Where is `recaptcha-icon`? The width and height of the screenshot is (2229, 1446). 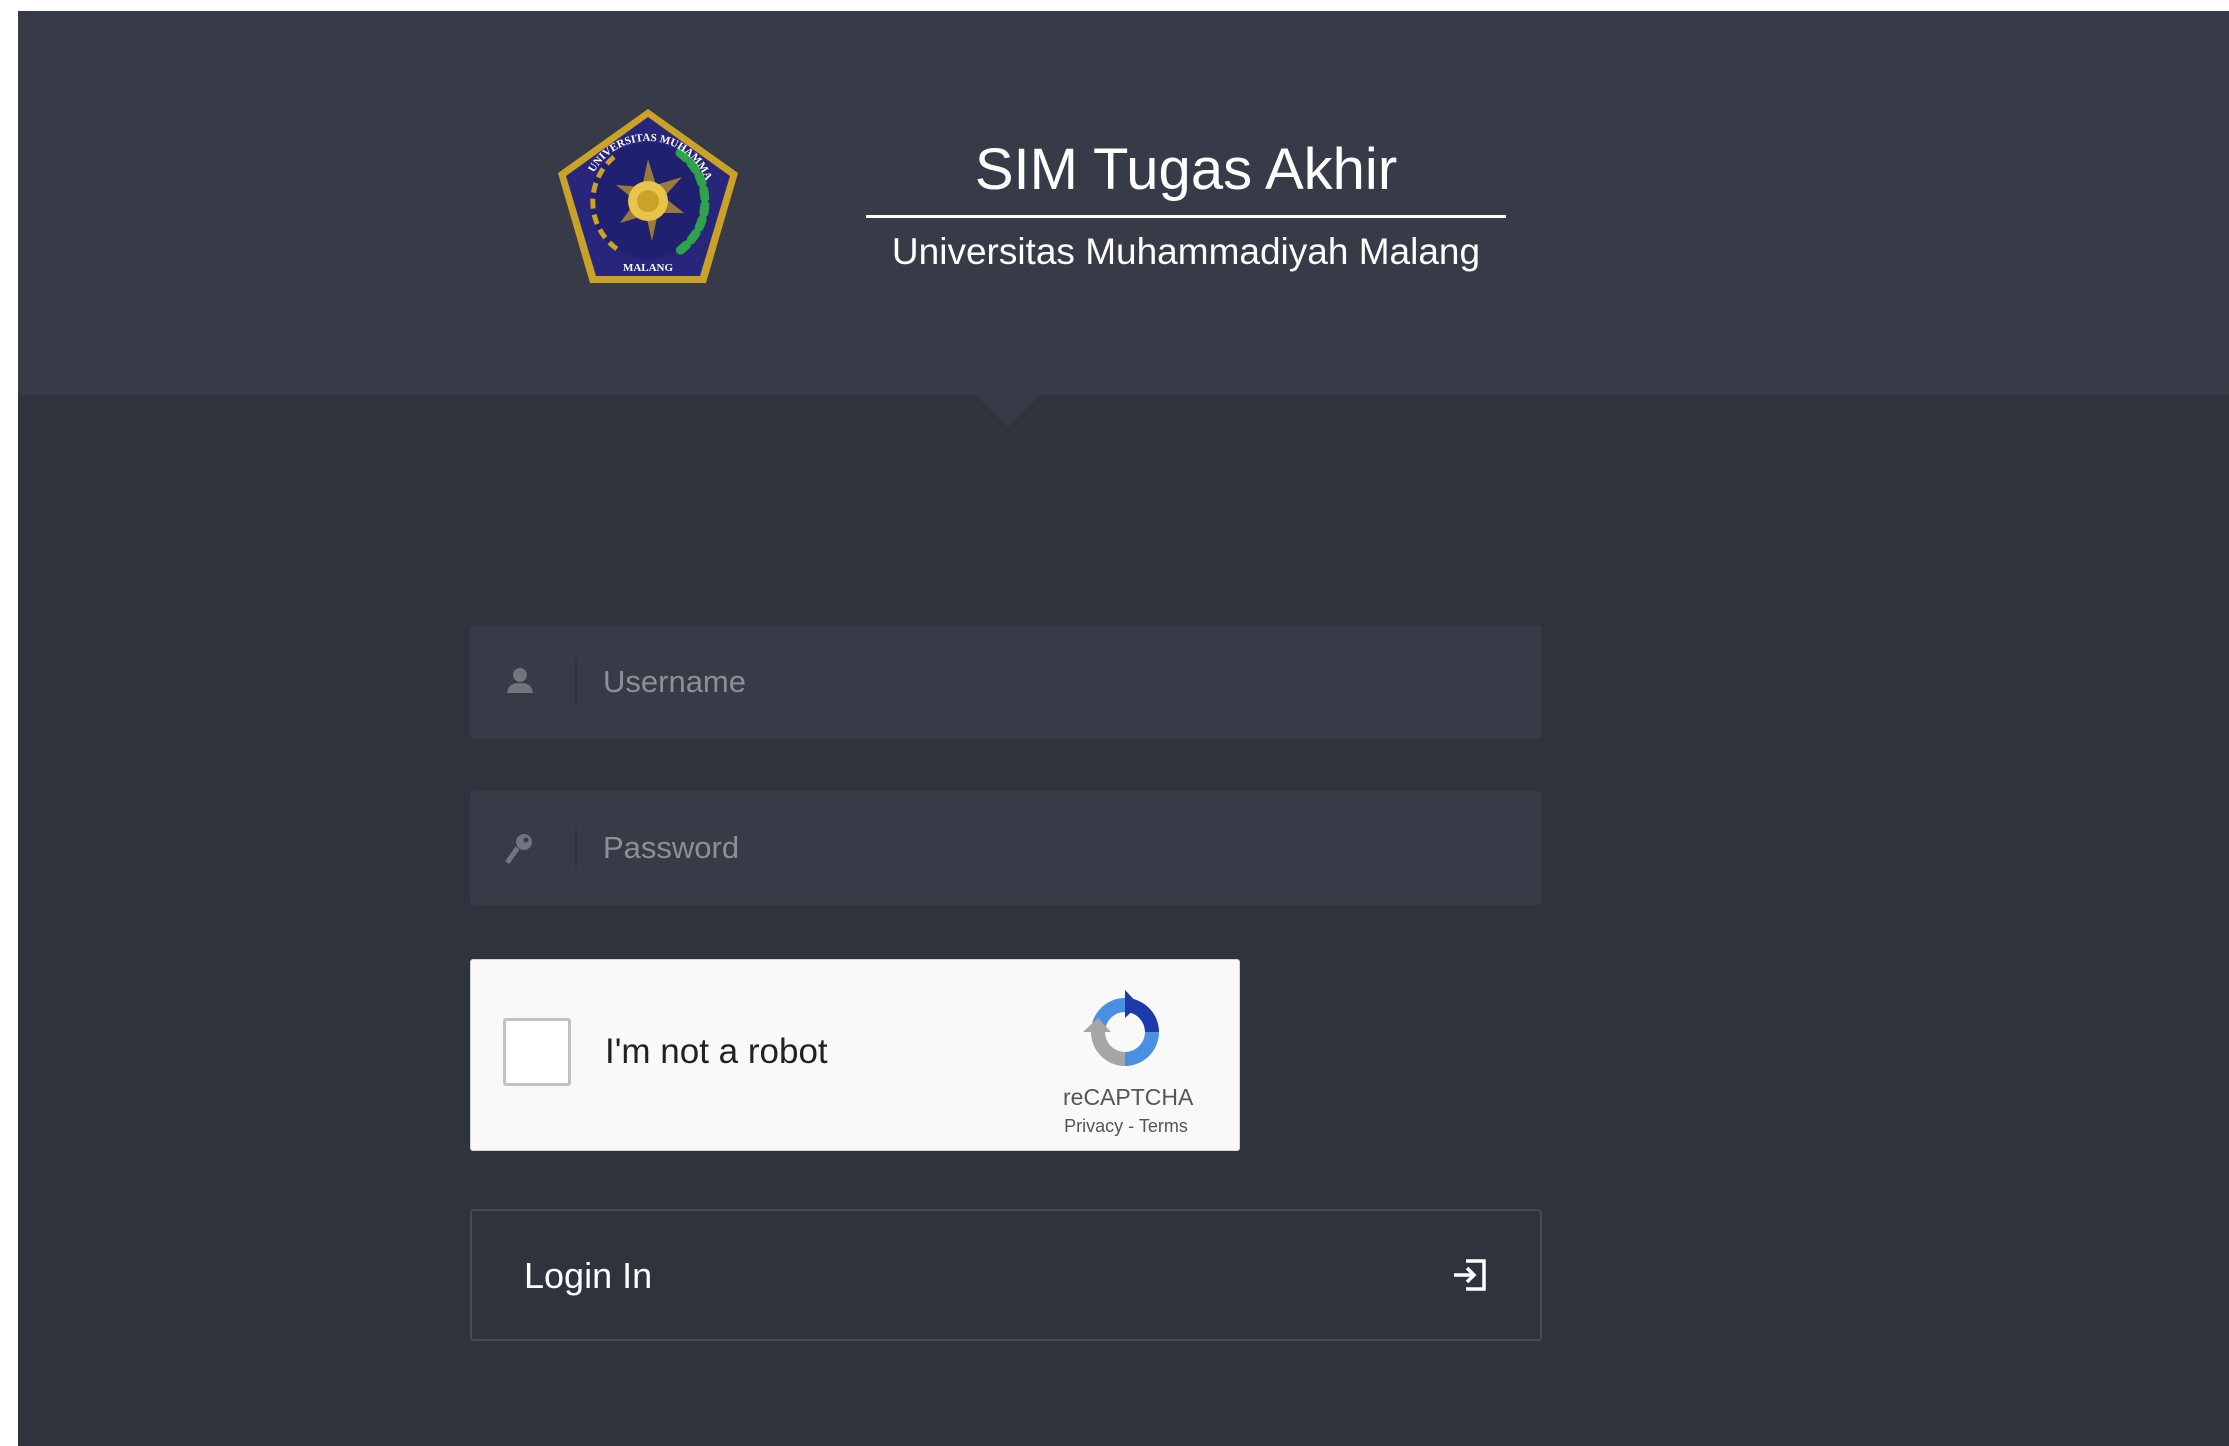
recaptcha-icon is located at coordinates (1121, 1028).